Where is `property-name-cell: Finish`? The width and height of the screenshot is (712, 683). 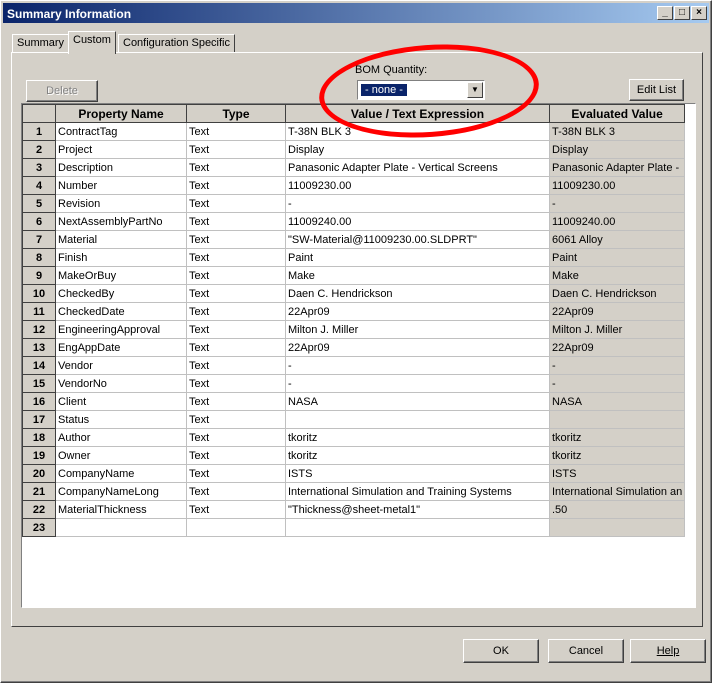 property-name-cell: Finish is located at coordinates (121, 257).